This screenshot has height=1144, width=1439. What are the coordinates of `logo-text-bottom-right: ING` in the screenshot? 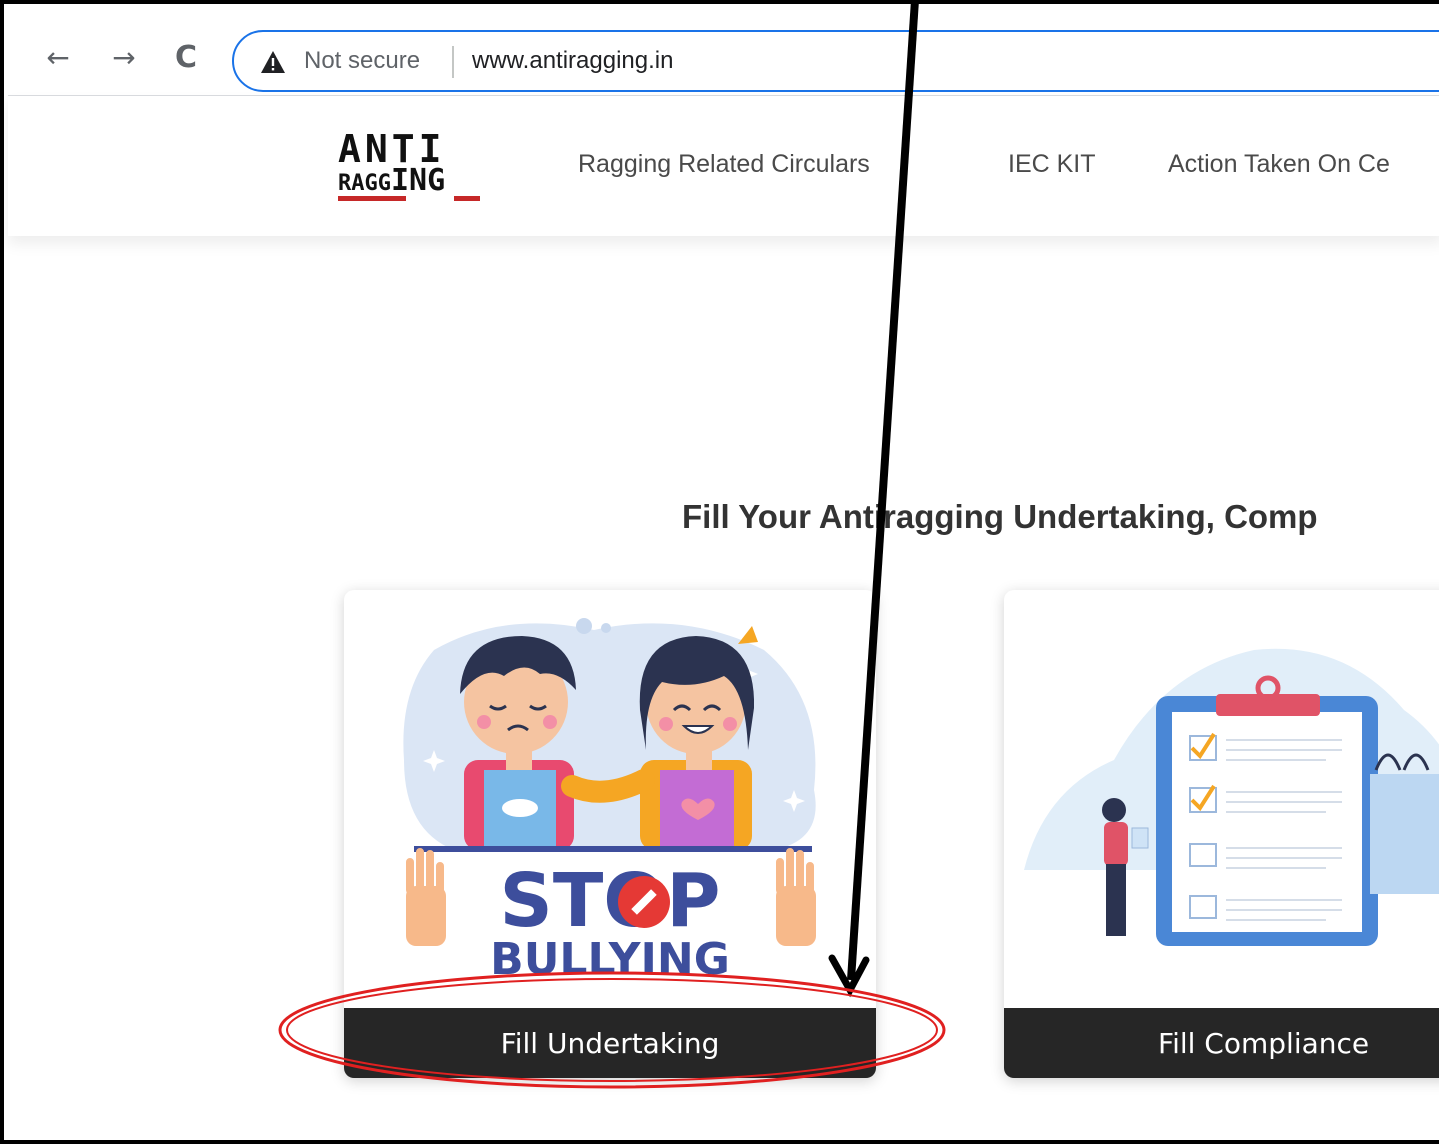 It's located at (418, 180).